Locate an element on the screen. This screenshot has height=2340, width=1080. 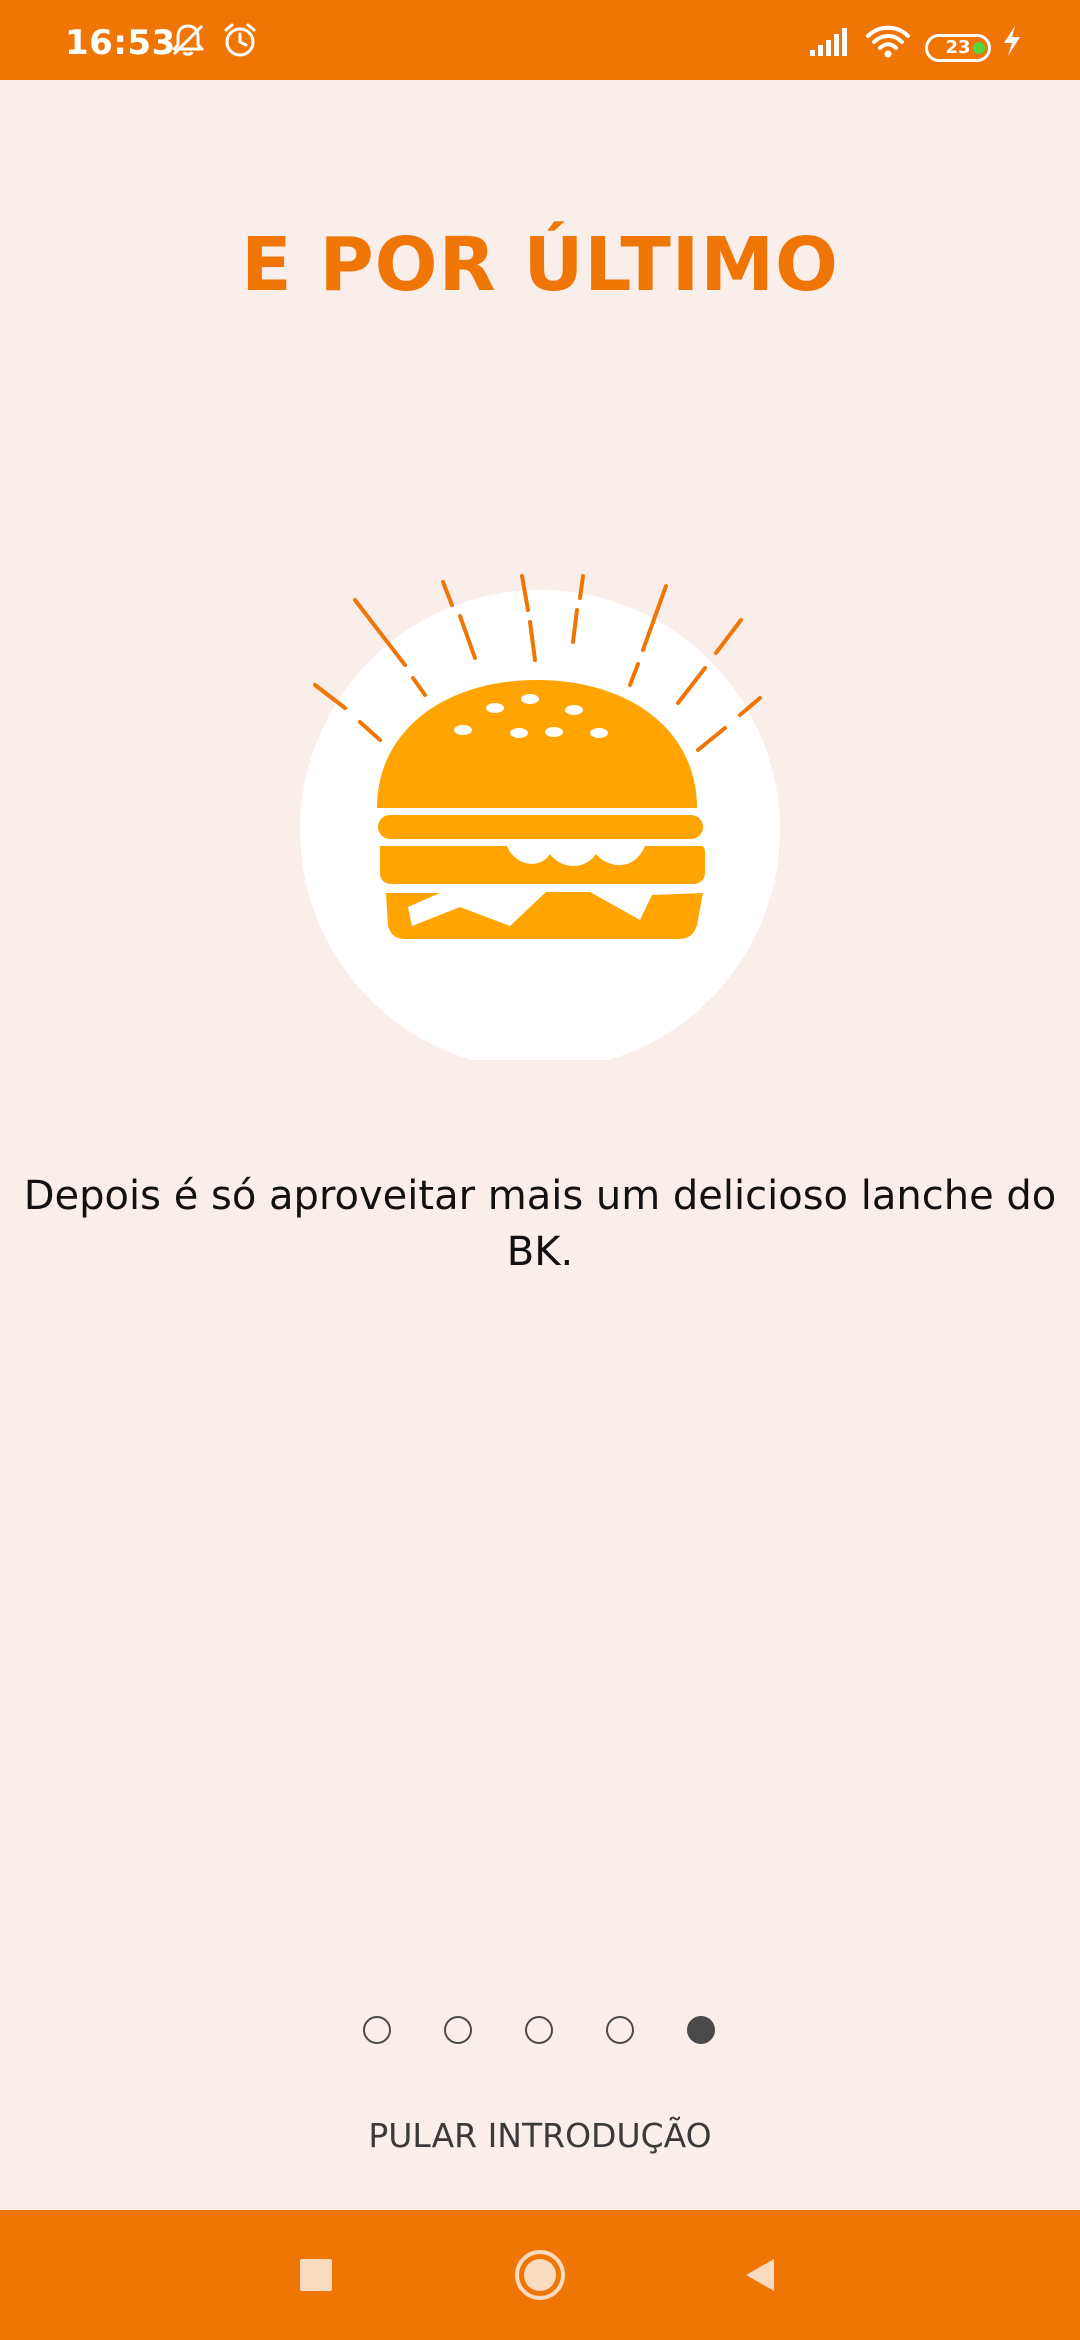
burger-icon is located at coordinates (540, 817).